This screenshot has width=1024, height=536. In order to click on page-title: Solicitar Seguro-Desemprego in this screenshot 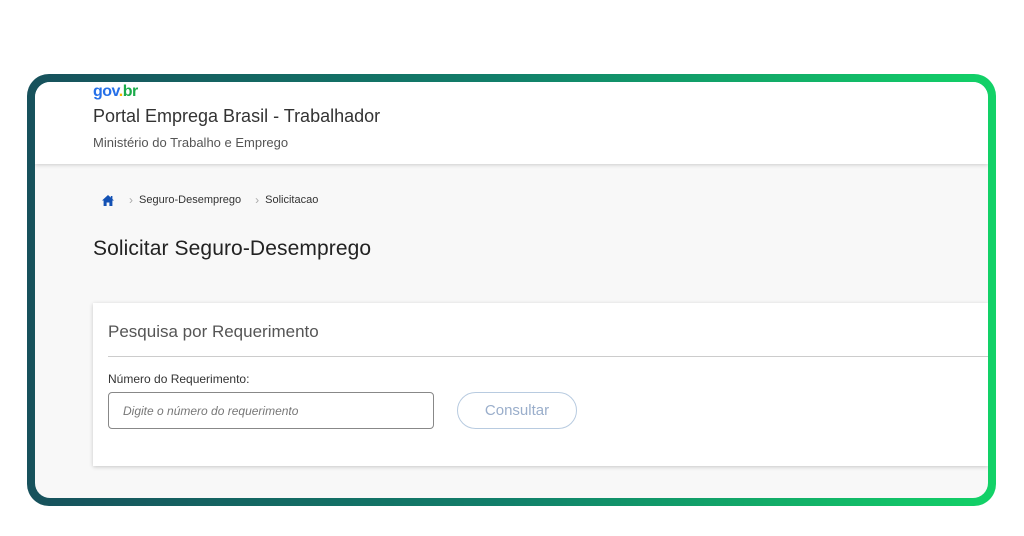, I will do `click(232, 248)`.